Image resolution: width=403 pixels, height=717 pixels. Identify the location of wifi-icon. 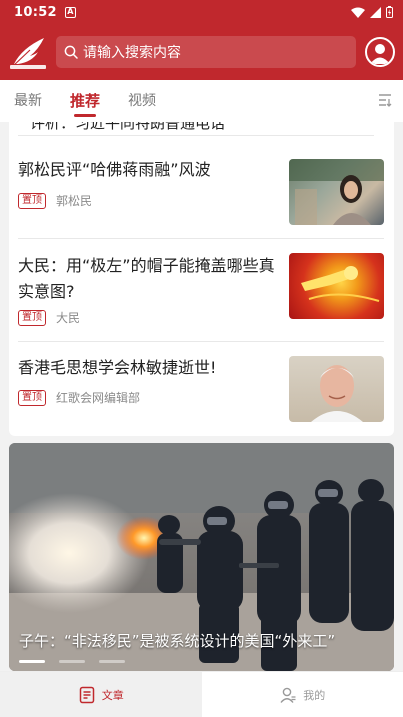
(358, 12).